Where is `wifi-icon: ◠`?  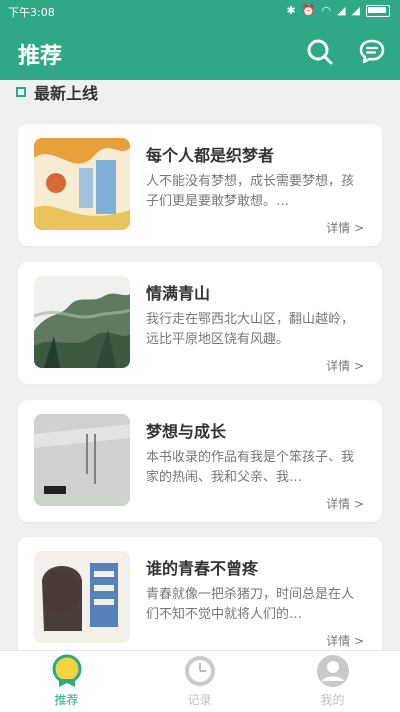
wifi-icon: ◠ is located at coordinates (326, 10).